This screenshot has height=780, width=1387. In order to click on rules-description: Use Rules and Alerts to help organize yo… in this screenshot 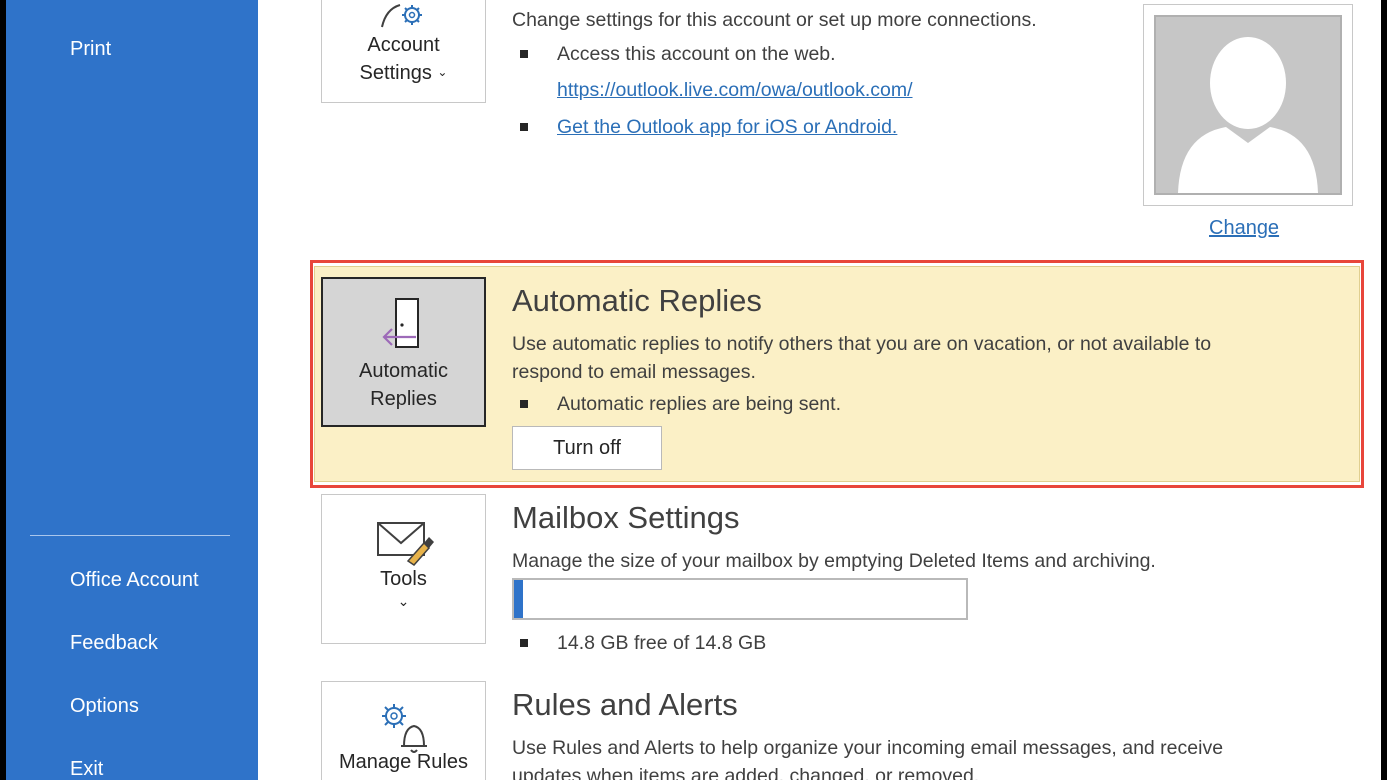, I will do `click(868, 748)`.